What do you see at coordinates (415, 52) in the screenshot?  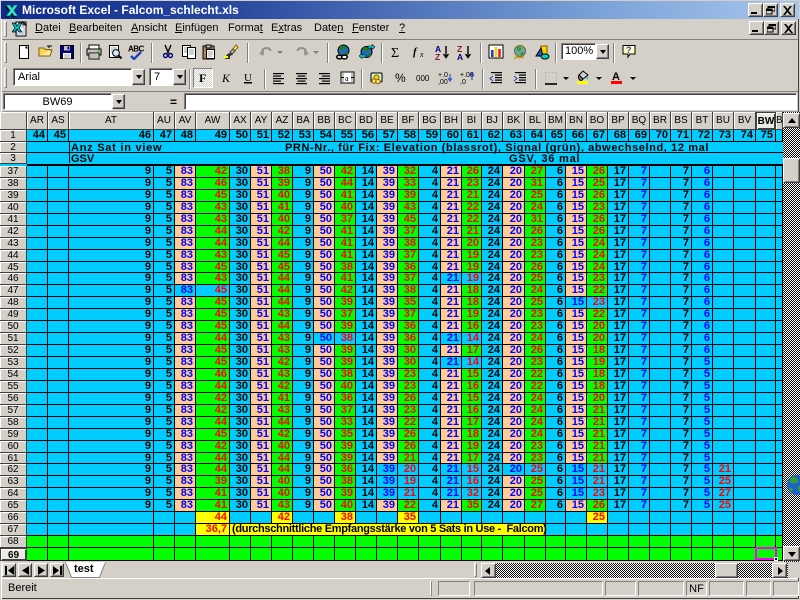 I see `svg-text: f` at bounding box center [415, 52].